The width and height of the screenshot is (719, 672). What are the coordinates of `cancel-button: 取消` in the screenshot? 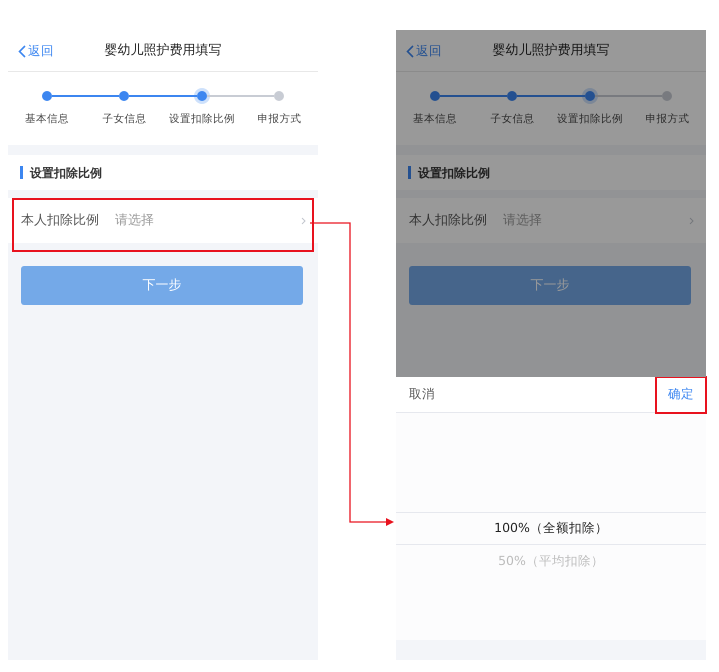 It's located at (422, 394).